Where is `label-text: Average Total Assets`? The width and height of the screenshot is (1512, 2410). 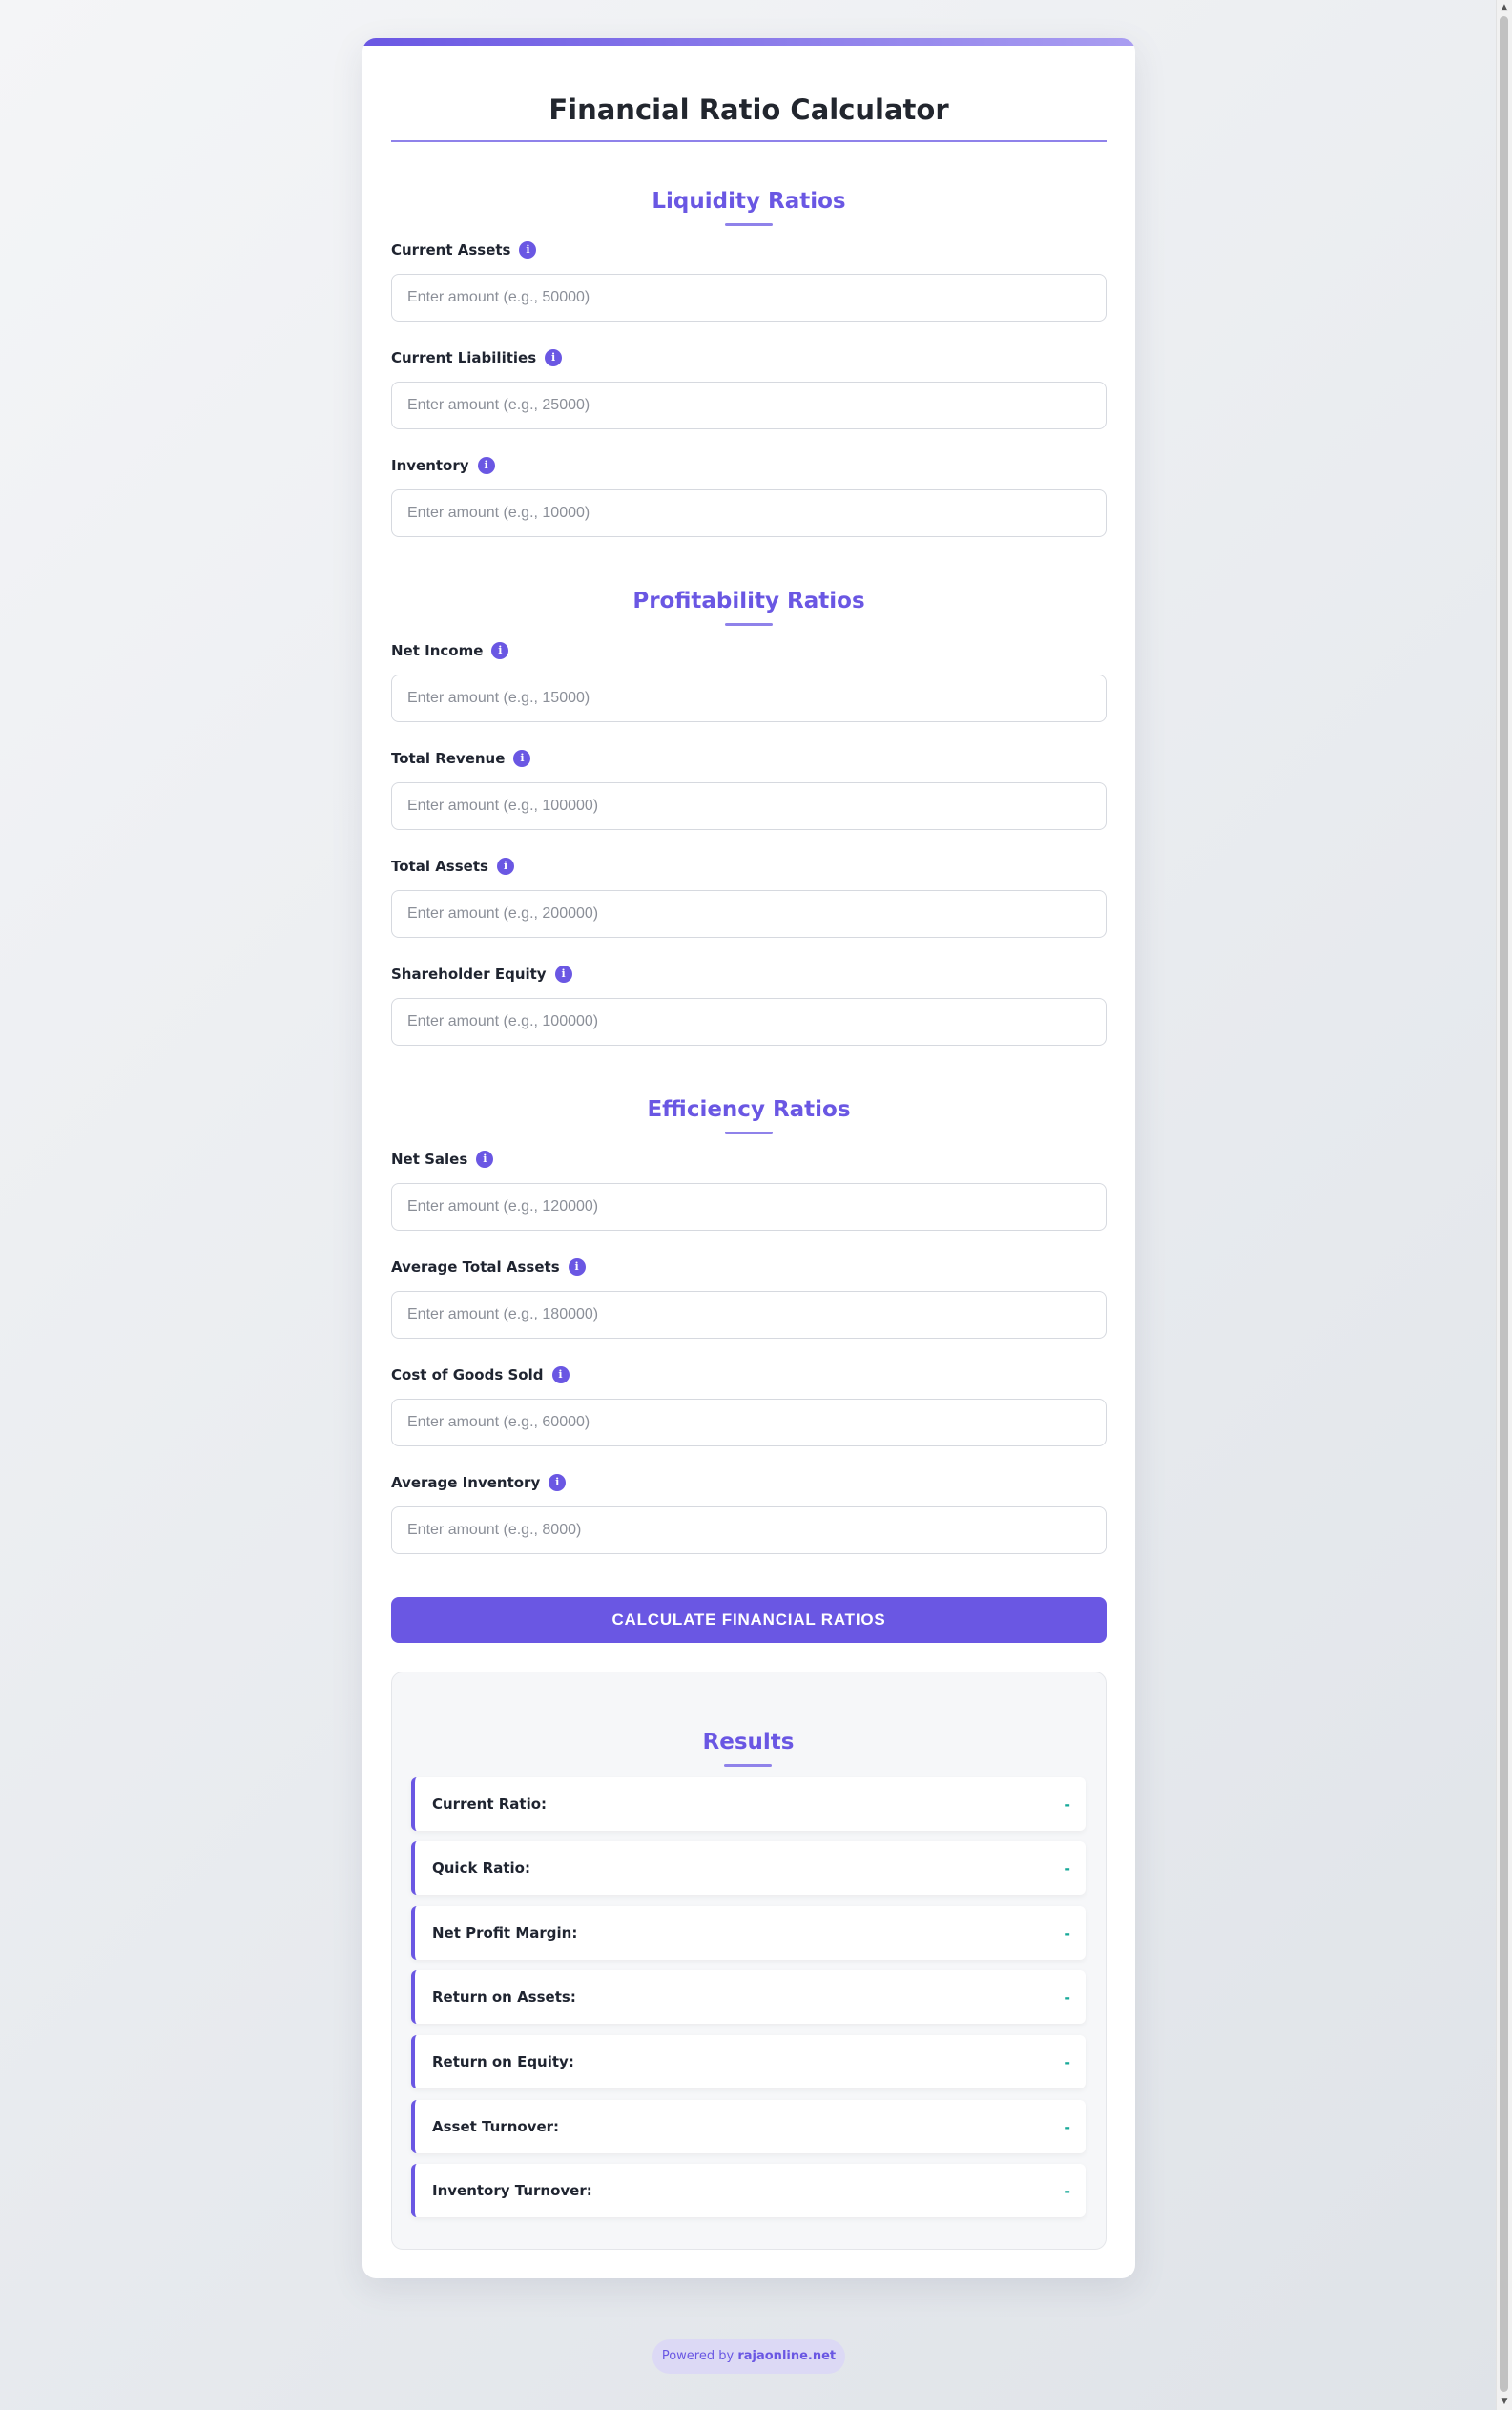
label-text: Average Total Assets is located at coordinates (475, 1267).